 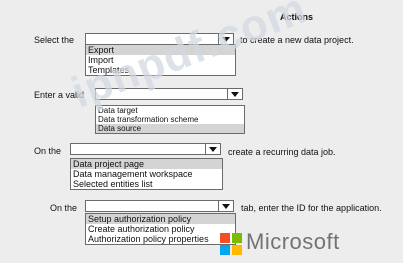 What do you see at coordinates (282, 152) in the screenshot?
I see `q3-suffix-label: create a recurring data job.` at bounding box center [282, 152].